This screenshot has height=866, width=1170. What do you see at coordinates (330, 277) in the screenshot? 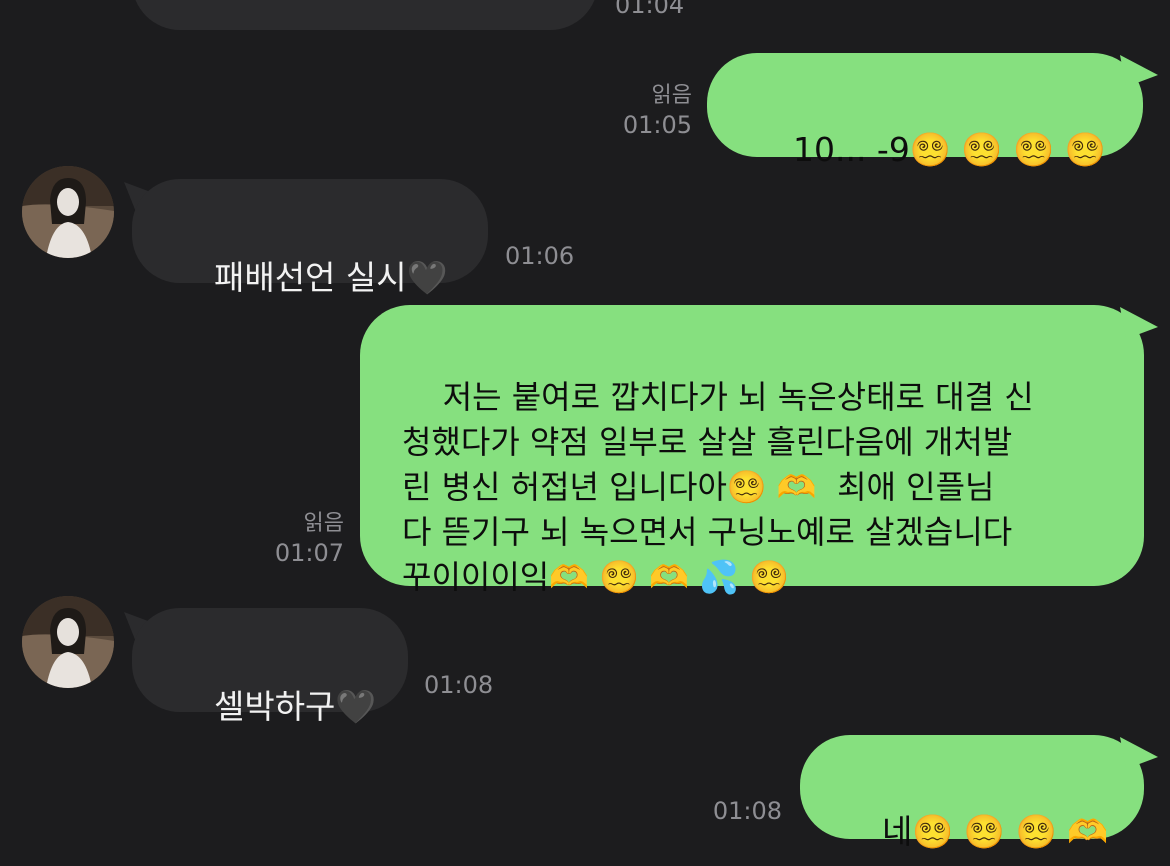
I see `message-text: 패배선언 실시🖤` at bounding box center [330, 277].